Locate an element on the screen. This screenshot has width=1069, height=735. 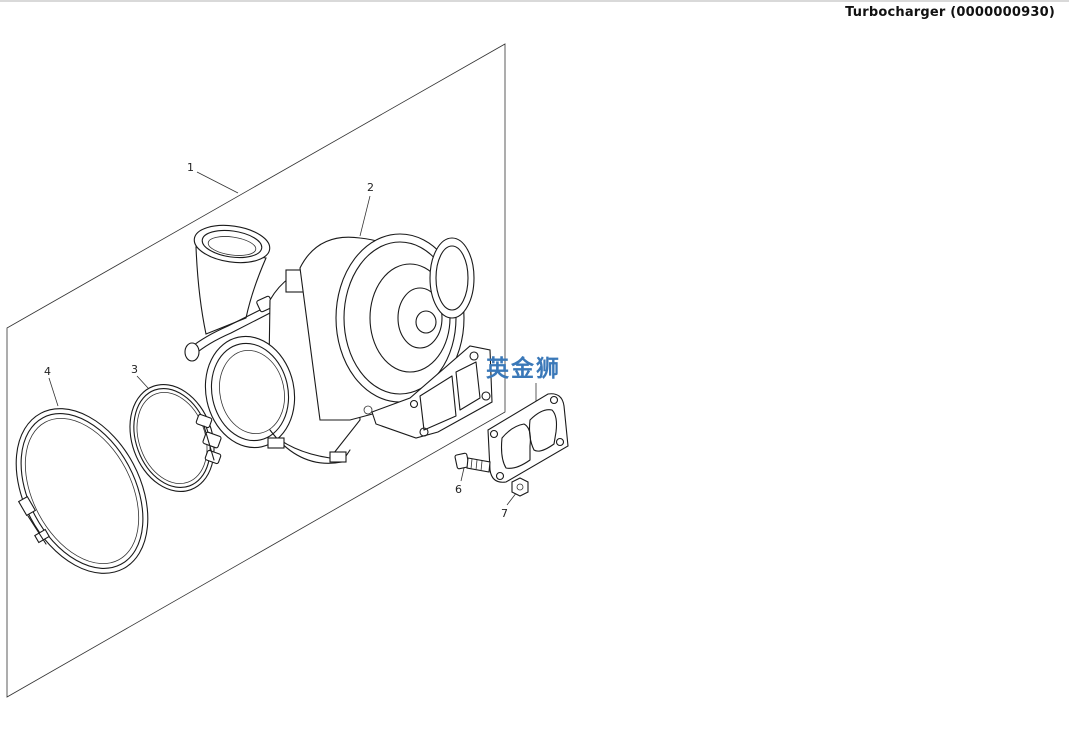
callout-3: 3 is located at coordinates (134, 369).